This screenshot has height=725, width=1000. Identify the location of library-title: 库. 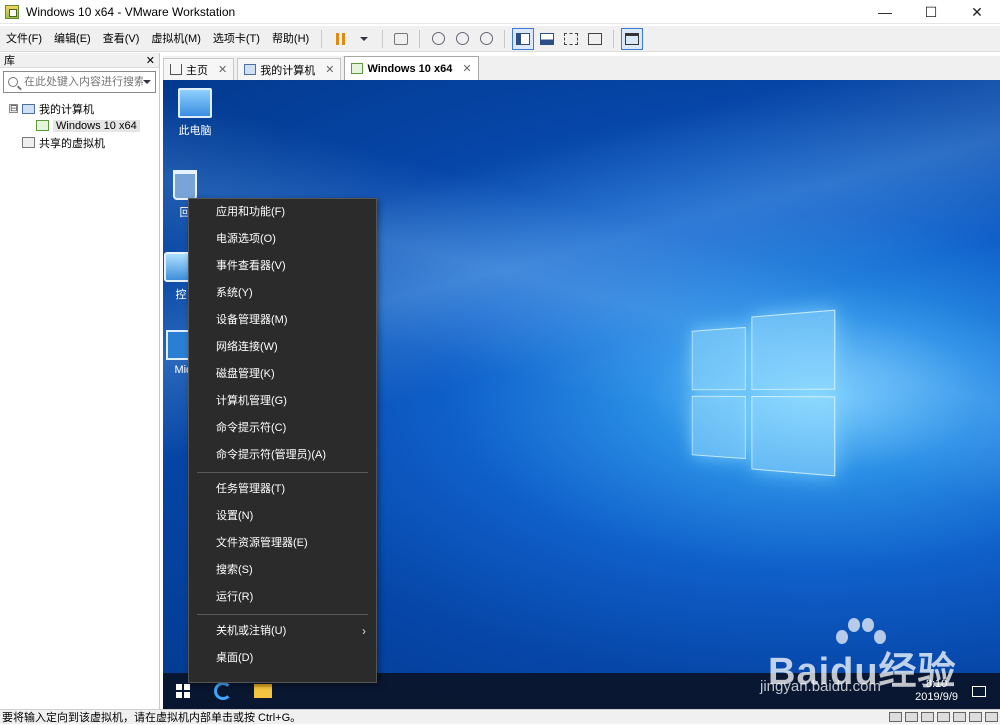
(9, 61).